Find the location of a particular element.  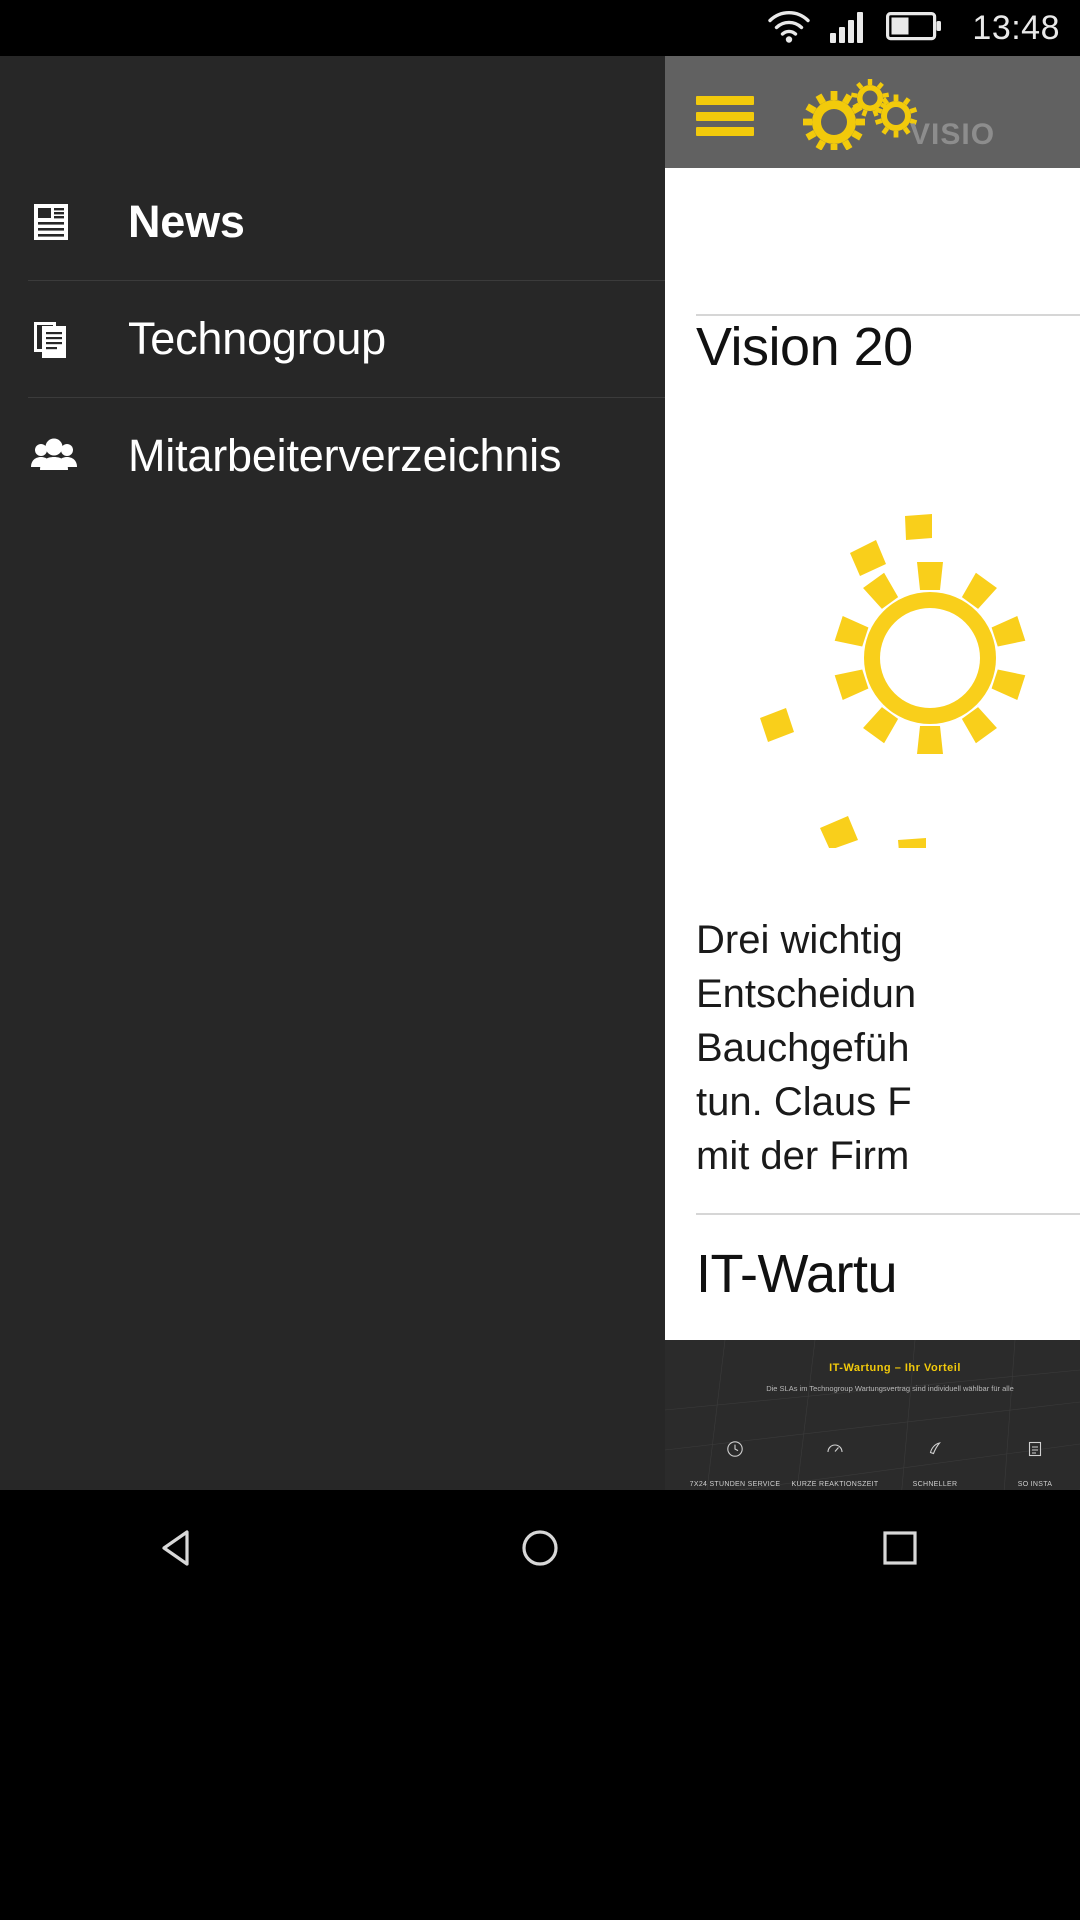

sun-burst-graphic is located at coordinates (890, 666).